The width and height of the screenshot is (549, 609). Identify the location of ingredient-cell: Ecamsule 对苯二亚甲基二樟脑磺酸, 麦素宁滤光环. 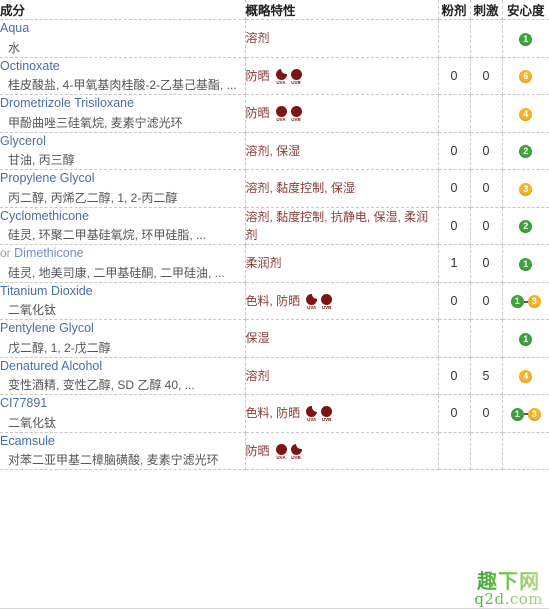
(123, 451).